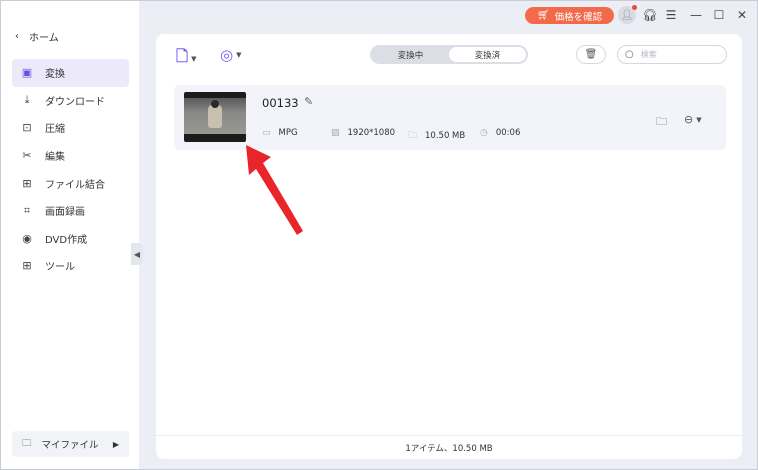 The image size is (758, 470). What do you see at coordinates (487, 54) in the screenshot?
I see `tab-converted: 変換済` at bounding box center [487, 54].